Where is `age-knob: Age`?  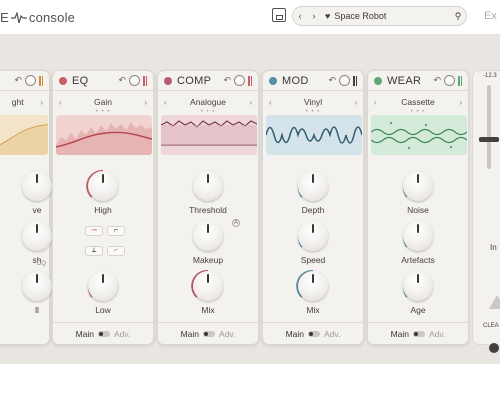 age-knob: Age is located at coordinates (418, 293).